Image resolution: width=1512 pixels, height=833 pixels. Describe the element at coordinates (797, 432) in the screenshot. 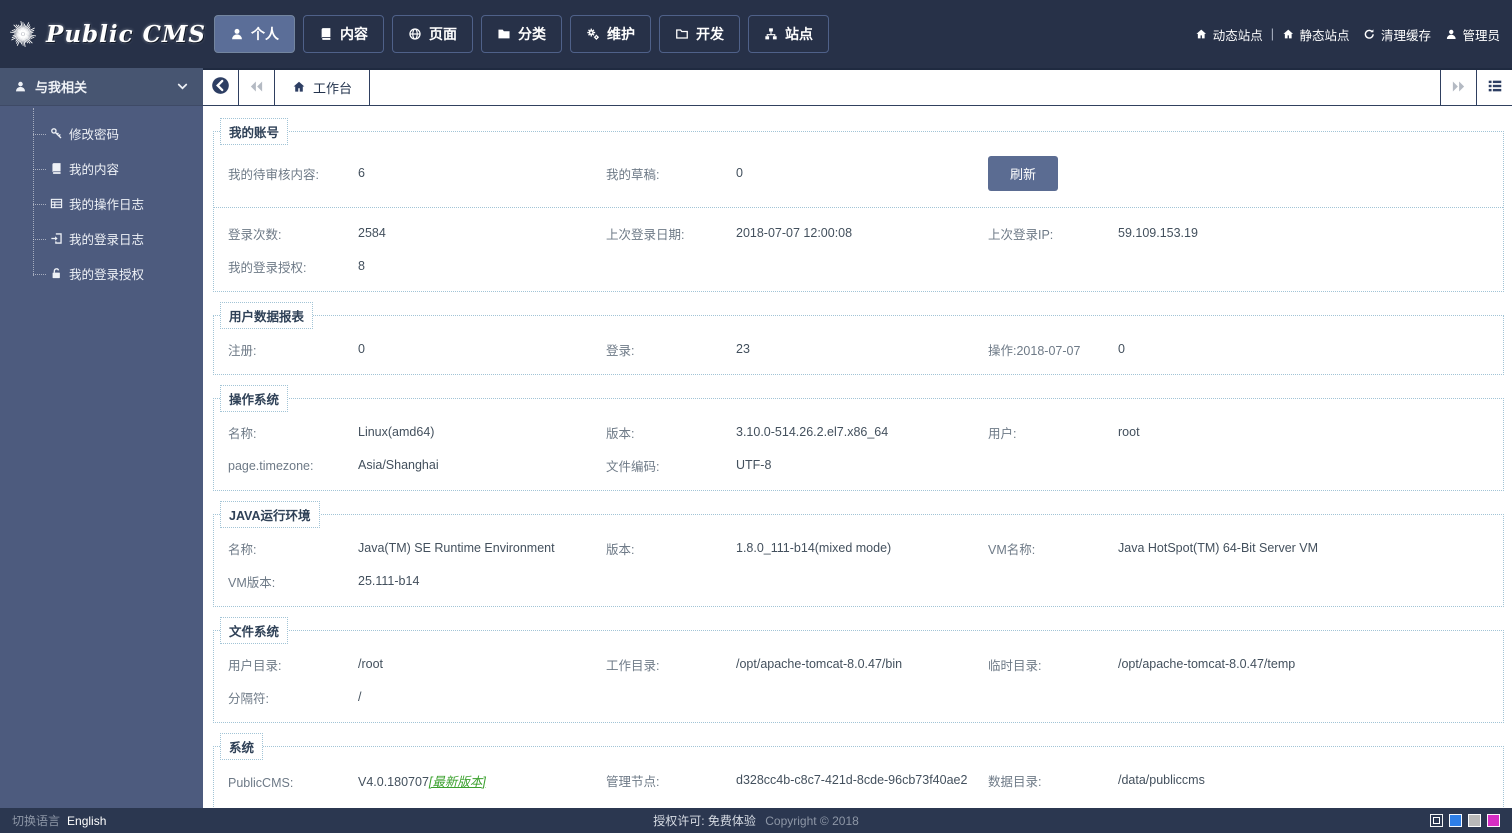

I see `field-cell: 版本: 3.10.0-514.26.2.el7.x86_64` at that location.